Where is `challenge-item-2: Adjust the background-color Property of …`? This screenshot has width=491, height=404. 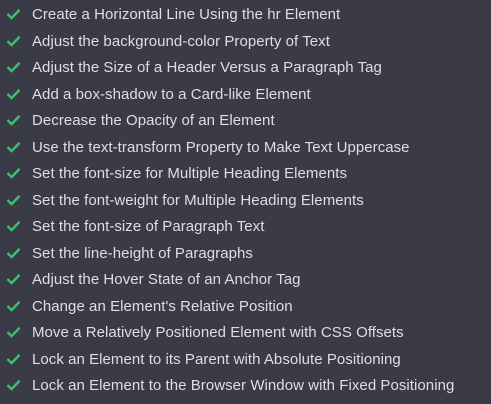
challenge-item-2: Adjust the background-color Property of … is located at coordinates (245, 41).